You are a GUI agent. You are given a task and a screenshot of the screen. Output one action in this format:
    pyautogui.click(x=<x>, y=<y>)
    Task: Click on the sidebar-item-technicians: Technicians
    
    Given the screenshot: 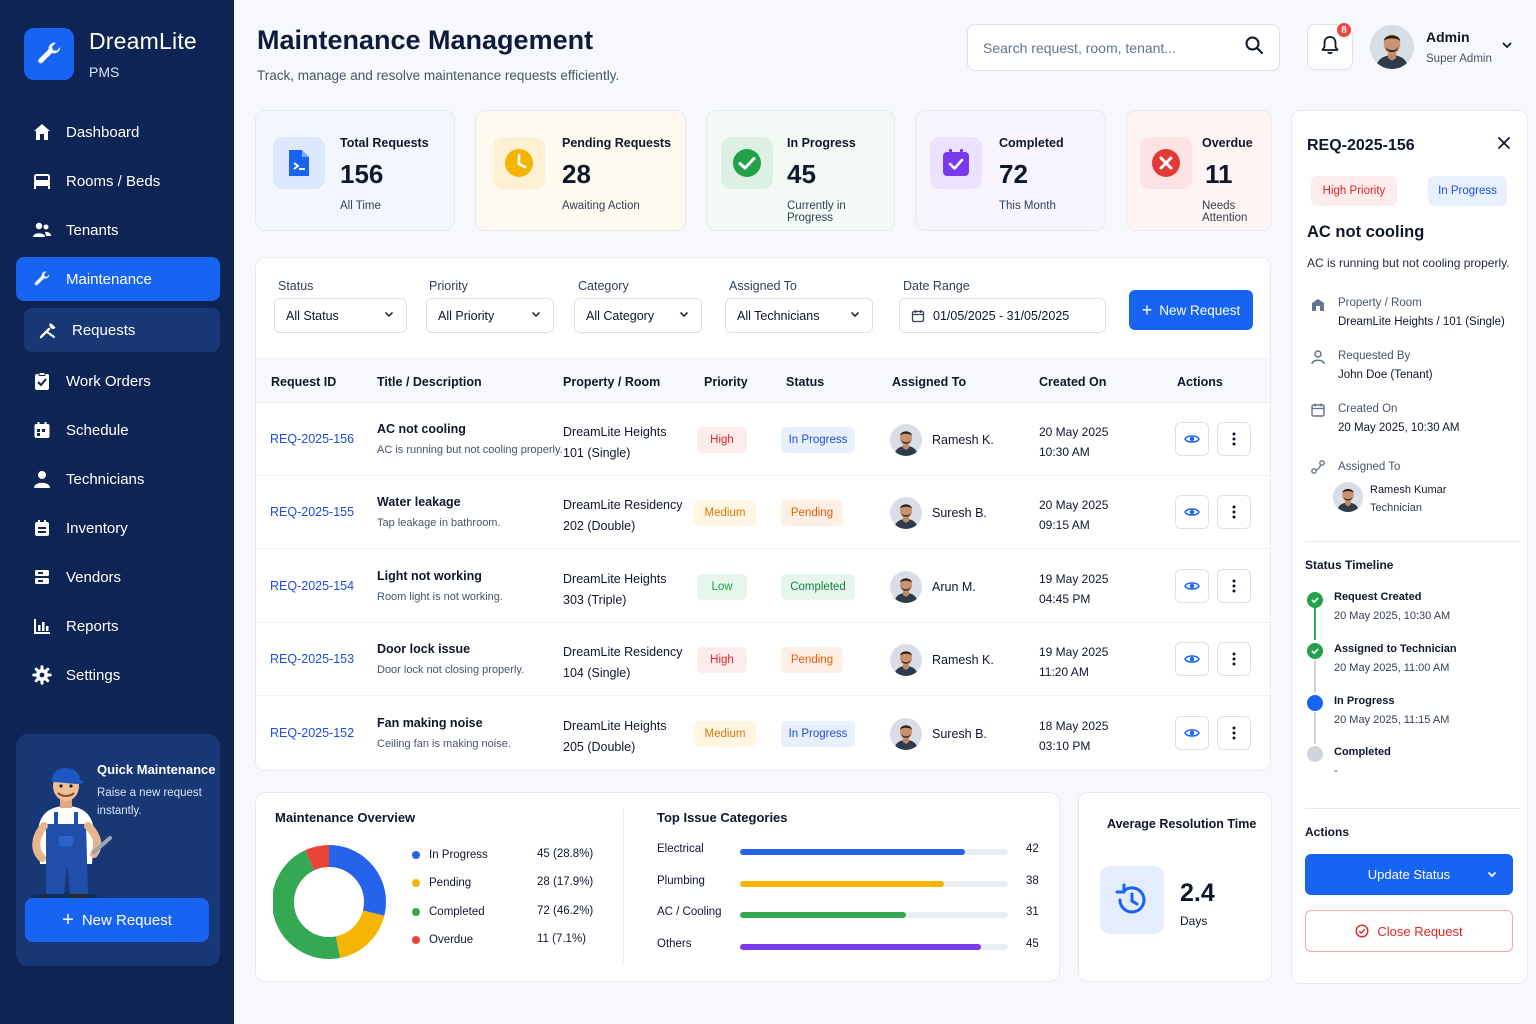 What is the action you would take?
    pyautogui.click(x=118, y=479)
    